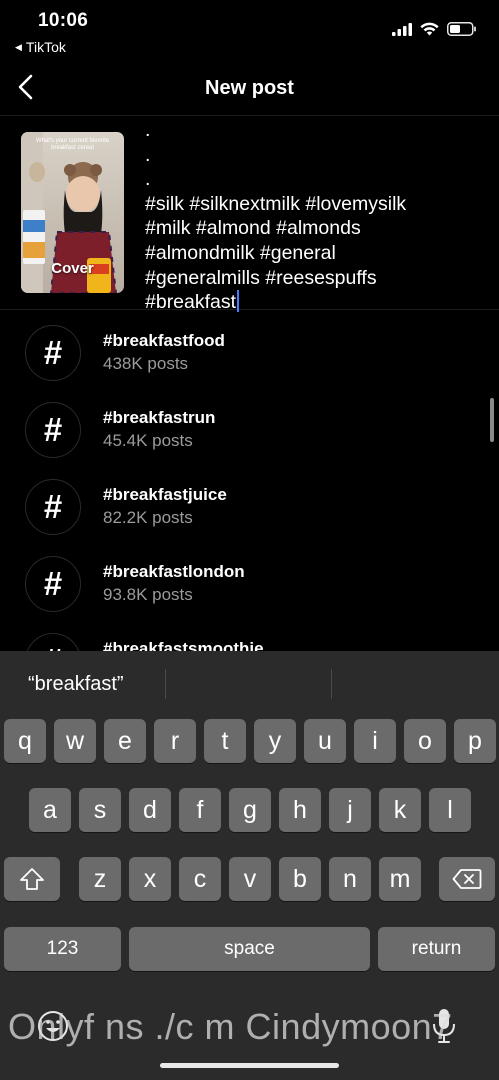 The height and width of the screenshot is (1080, 499). Describe the element at coordinates (249, 580) in the screenshot. I see `suggestion-item: # #breakfastlondon 93.8K posts` at that location.